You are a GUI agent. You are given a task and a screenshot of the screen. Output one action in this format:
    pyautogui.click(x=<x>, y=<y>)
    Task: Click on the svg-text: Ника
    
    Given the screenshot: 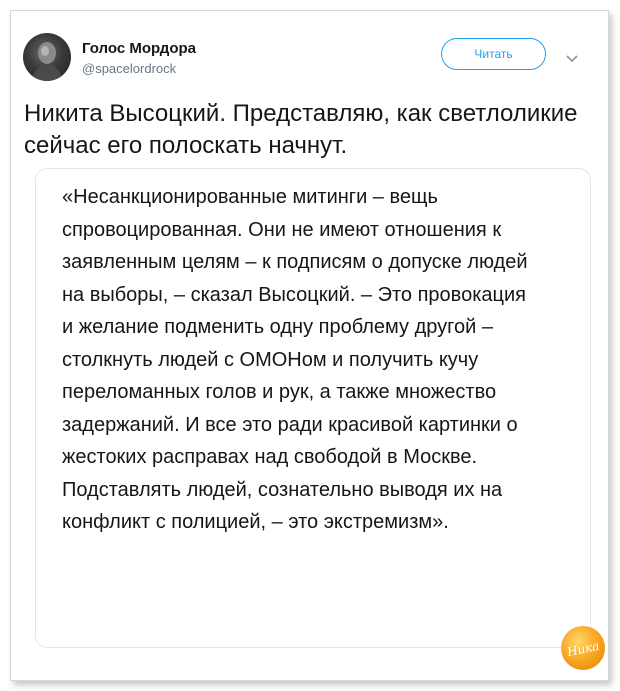 What is the action you would take?
    pyautogui.click(x=583, y=649)
    